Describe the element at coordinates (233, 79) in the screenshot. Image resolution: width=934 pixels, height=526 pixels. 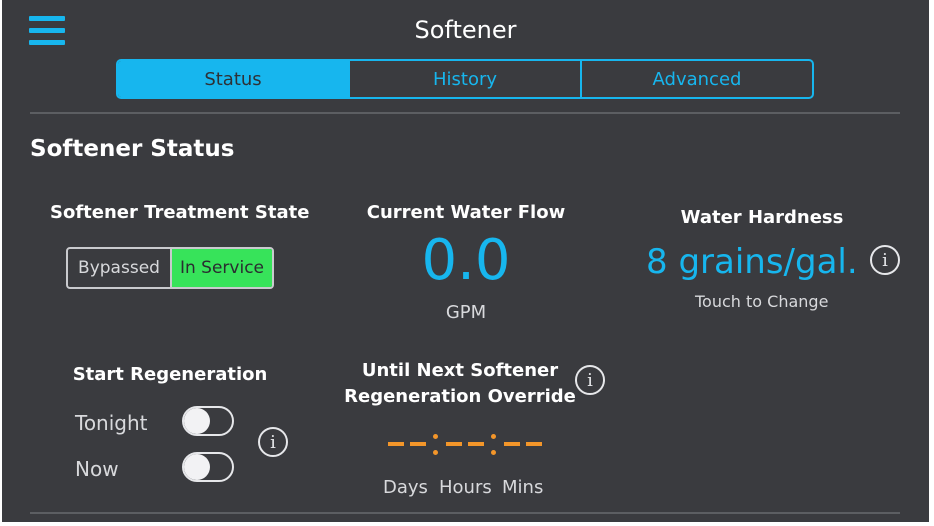
I see `tab-status: Status` at that location.